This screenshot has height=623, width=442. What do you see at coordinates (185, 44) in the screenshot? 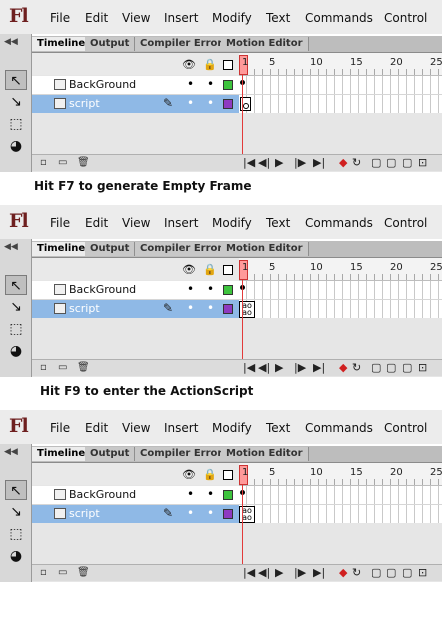
I see `tab-compiler-errors: Compiler Errors` at bounding box center [185, 44].